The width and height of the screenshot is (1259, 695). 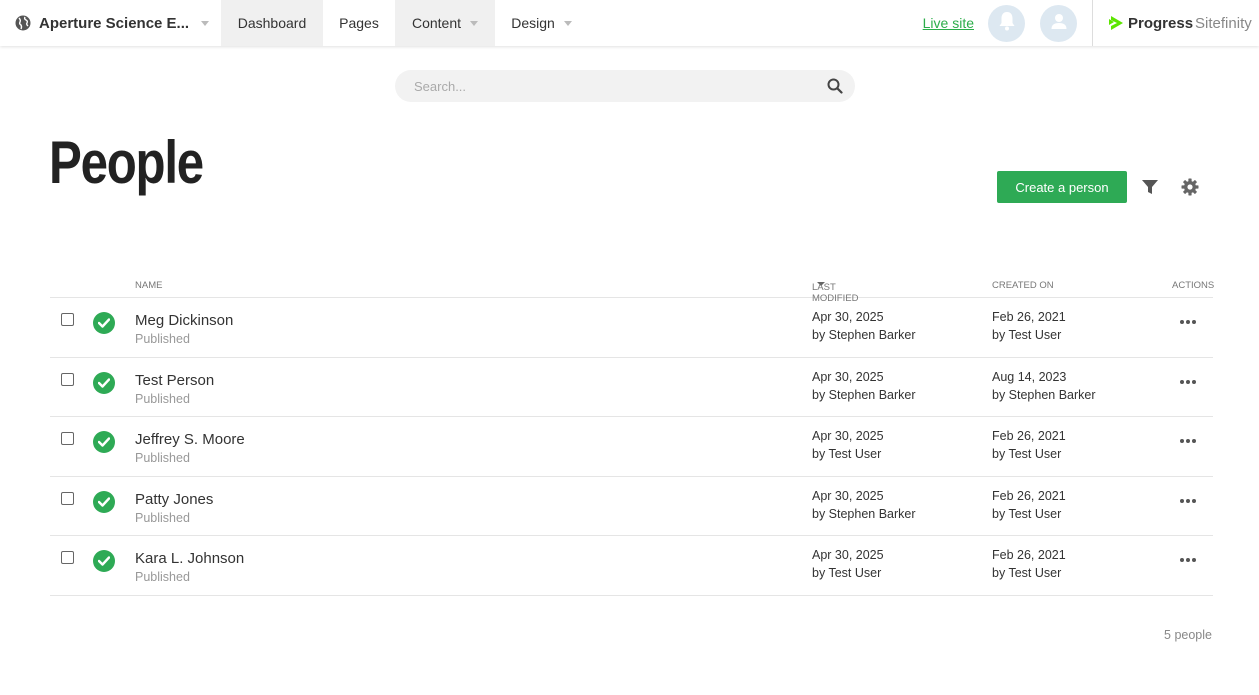 I want to click on logo-progress-text: Progress, so click(x=1161, y=23).